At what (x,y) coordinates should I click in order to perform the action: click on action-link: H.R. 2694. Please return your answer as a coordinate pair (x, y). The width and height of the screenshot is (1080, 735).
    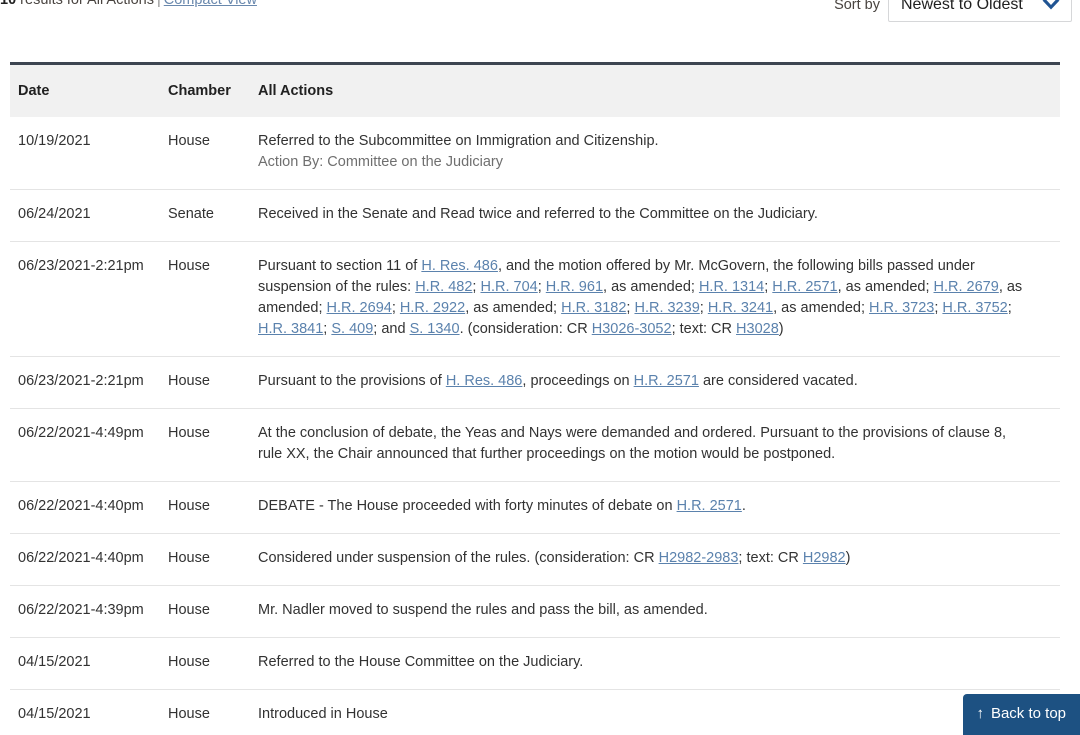
    Looking at the image, I should click on (359, 308).